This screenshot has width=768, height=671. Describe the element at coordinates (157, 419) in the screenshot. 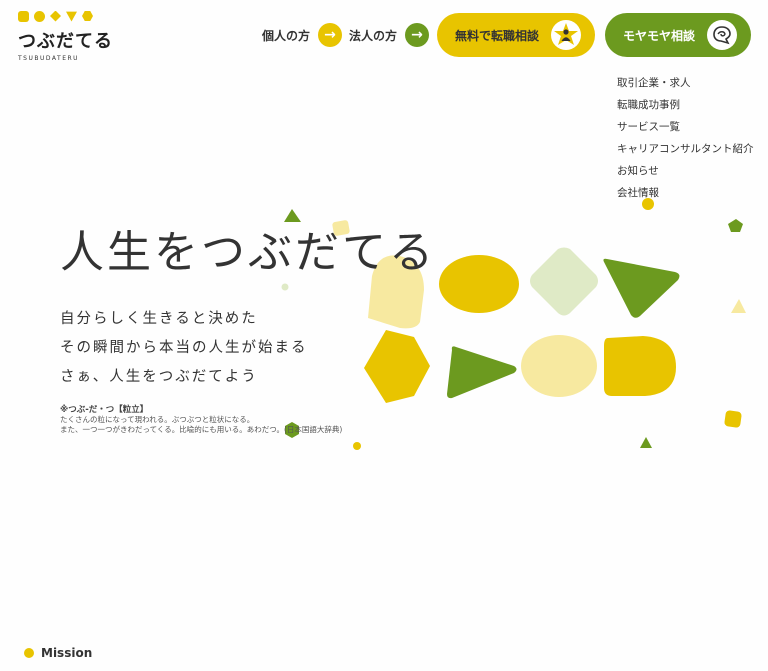

I see `note-line: たくさんの粒になって現われる。ぶつぶつと粒状になる。` at that location.